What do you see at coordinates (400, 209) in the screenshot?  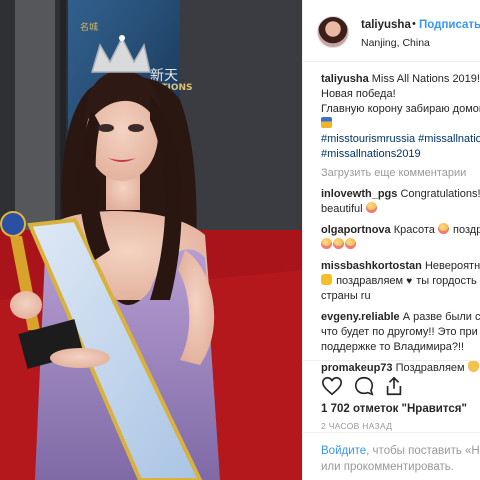 I see `comment-cont: beautiful` at bounding box center [400, 209].